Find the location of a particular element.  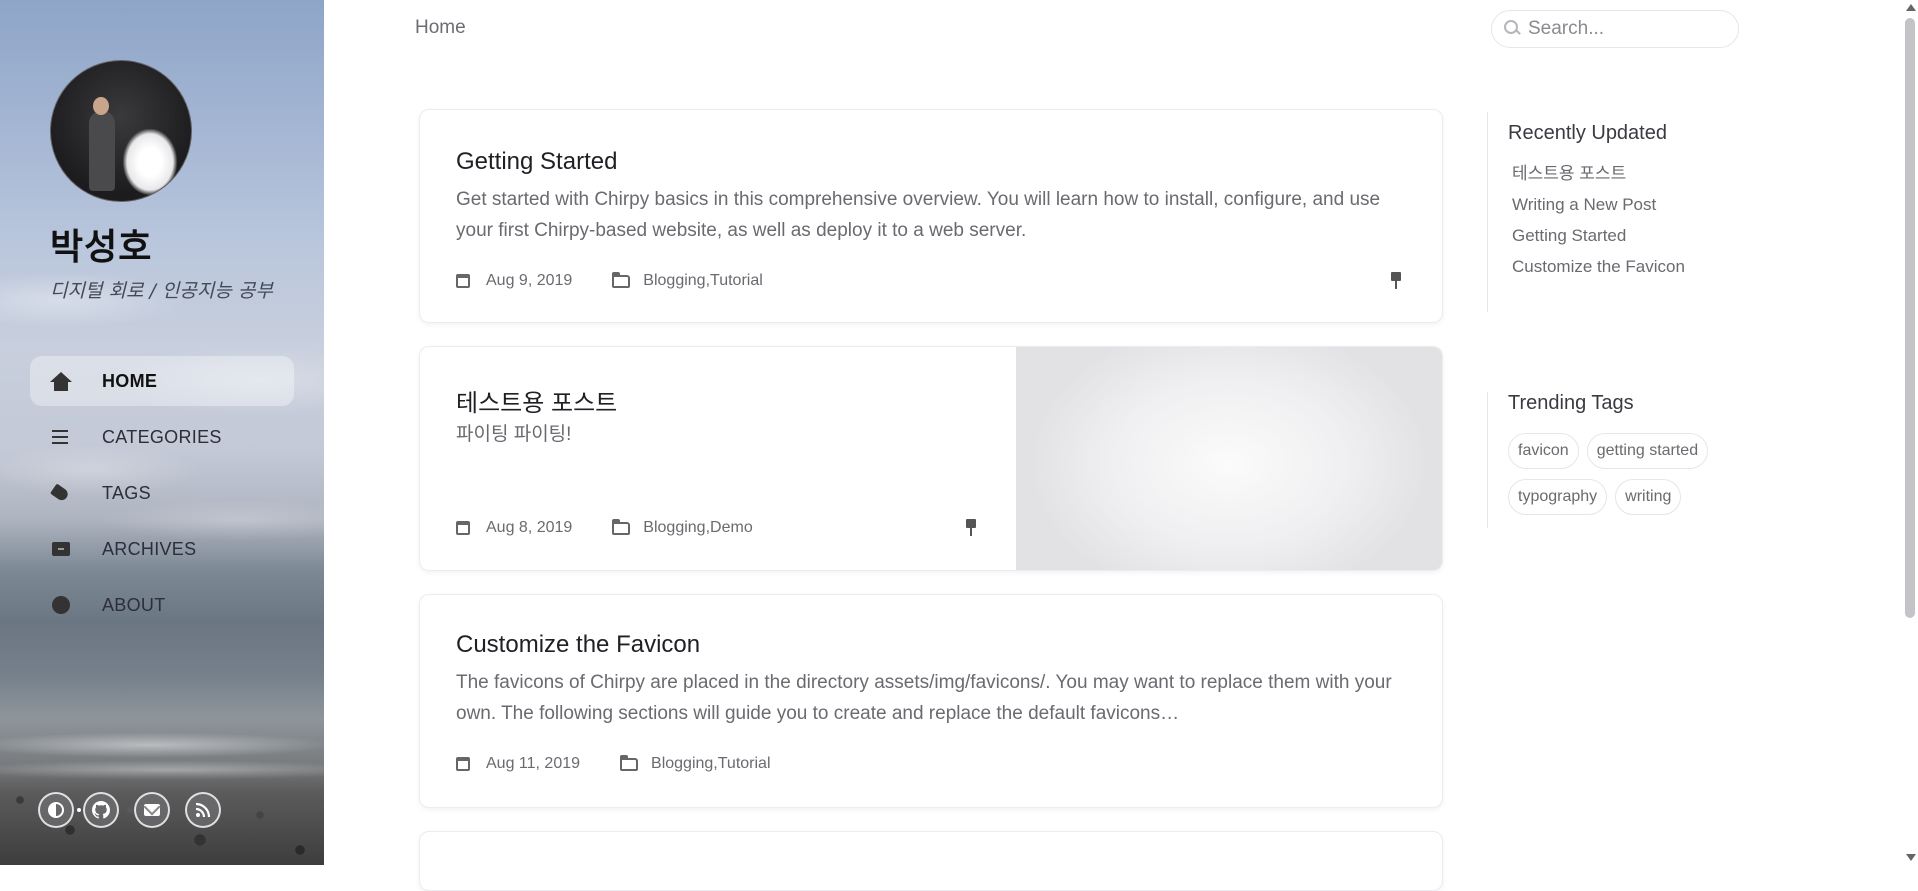

scrollbar is located at coordinates (1910, 432).